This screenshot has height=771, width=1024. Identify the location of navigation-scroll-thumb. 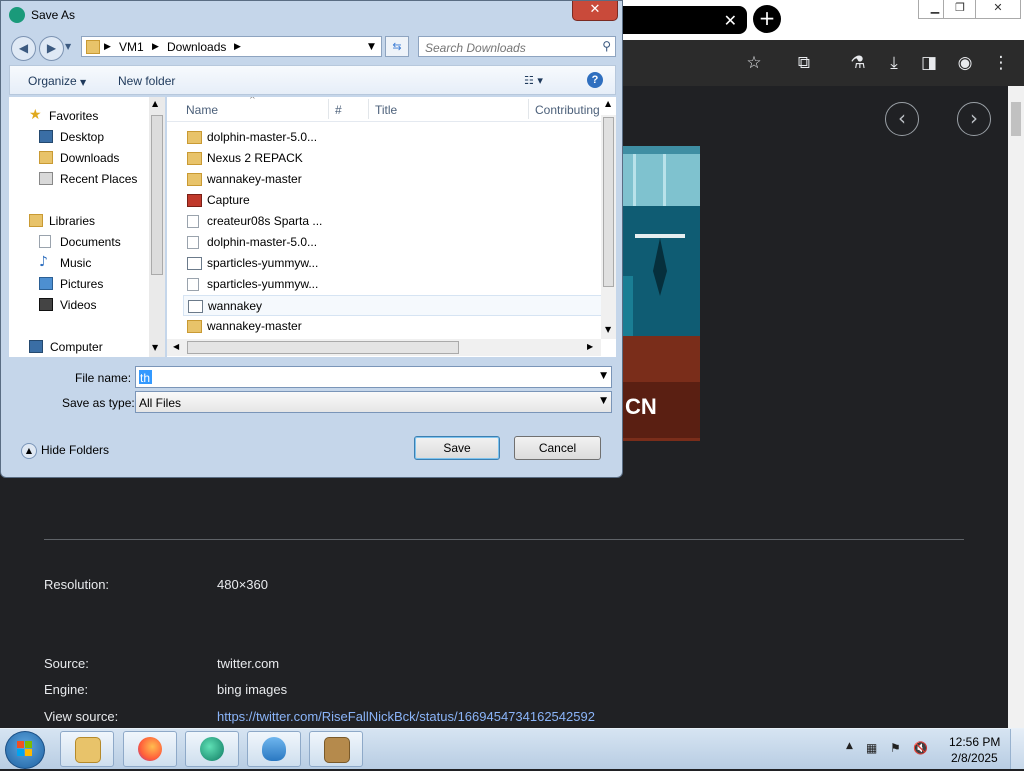
(157, 195).